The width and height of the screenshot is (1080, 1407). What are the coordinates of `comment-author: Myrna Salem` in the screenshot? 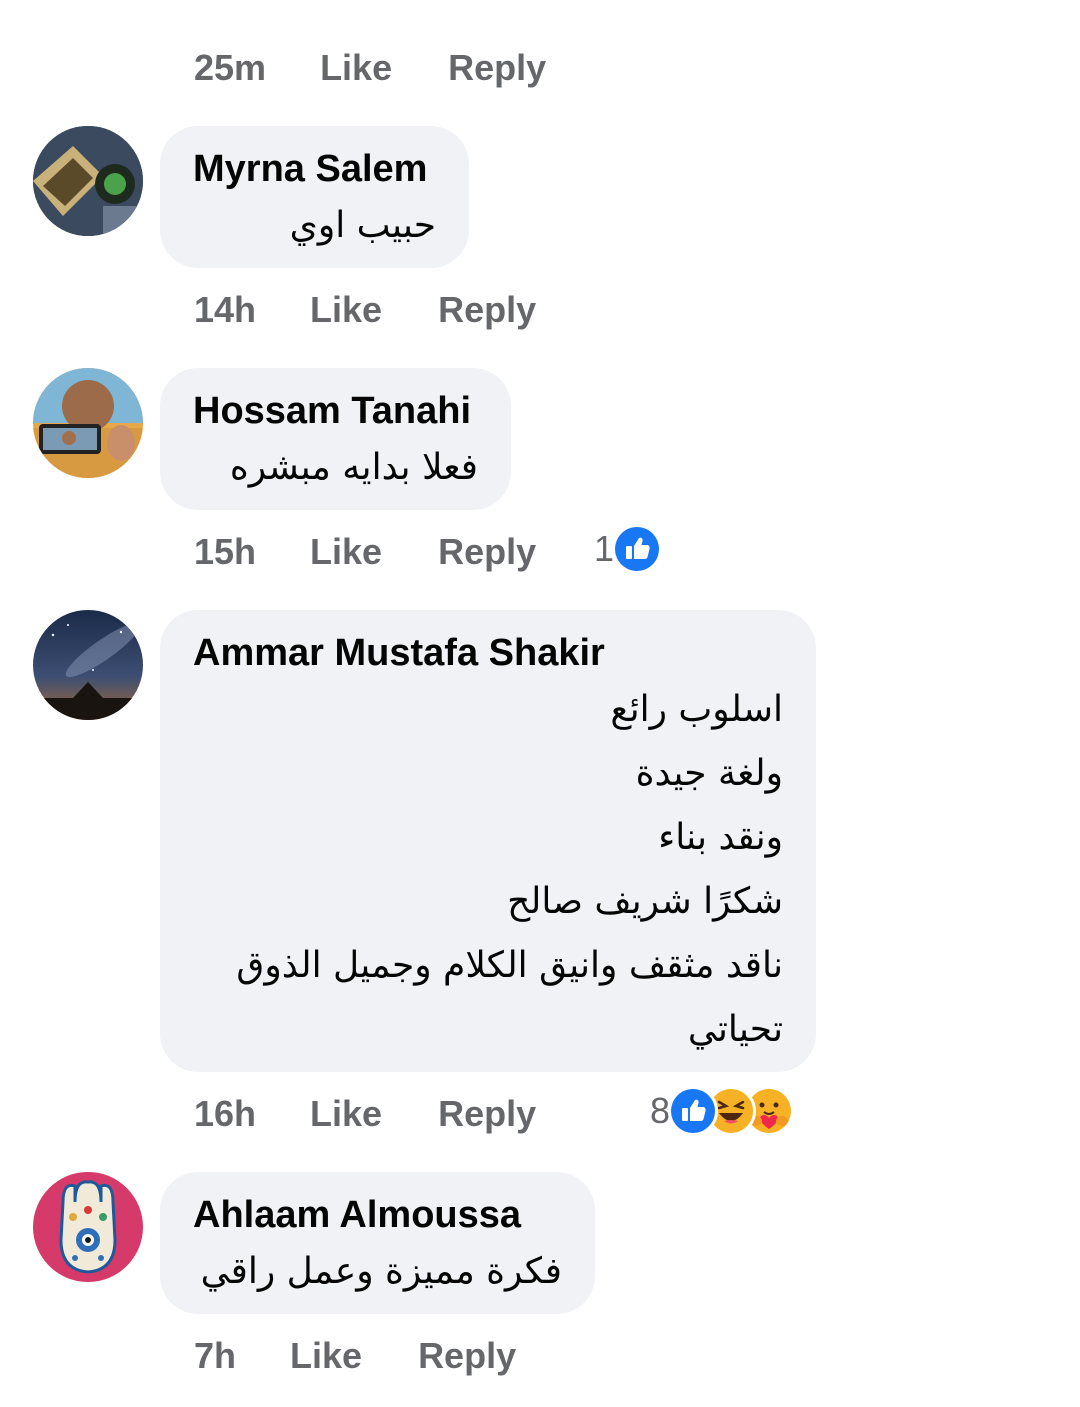 It's located at (314, 169).